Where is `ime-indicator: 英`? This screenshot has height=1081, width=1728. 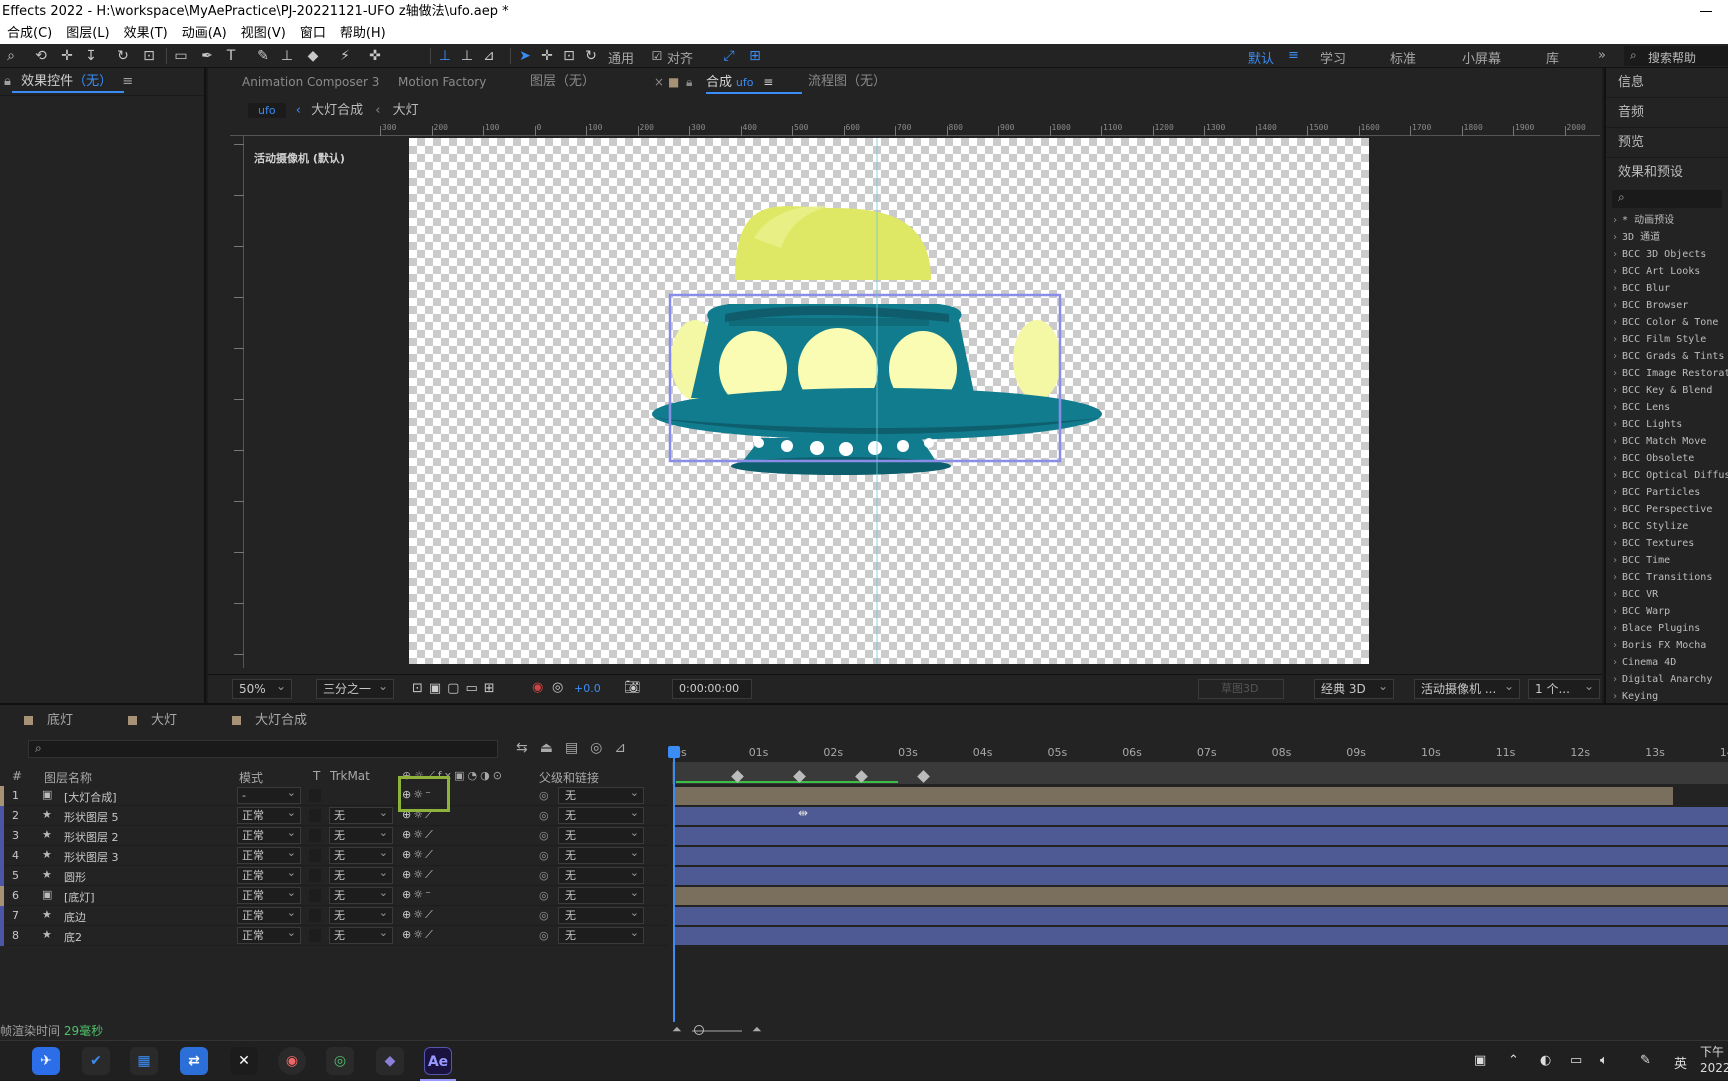 ime-indicator: 英 is located at coordinates (1680, 1062).